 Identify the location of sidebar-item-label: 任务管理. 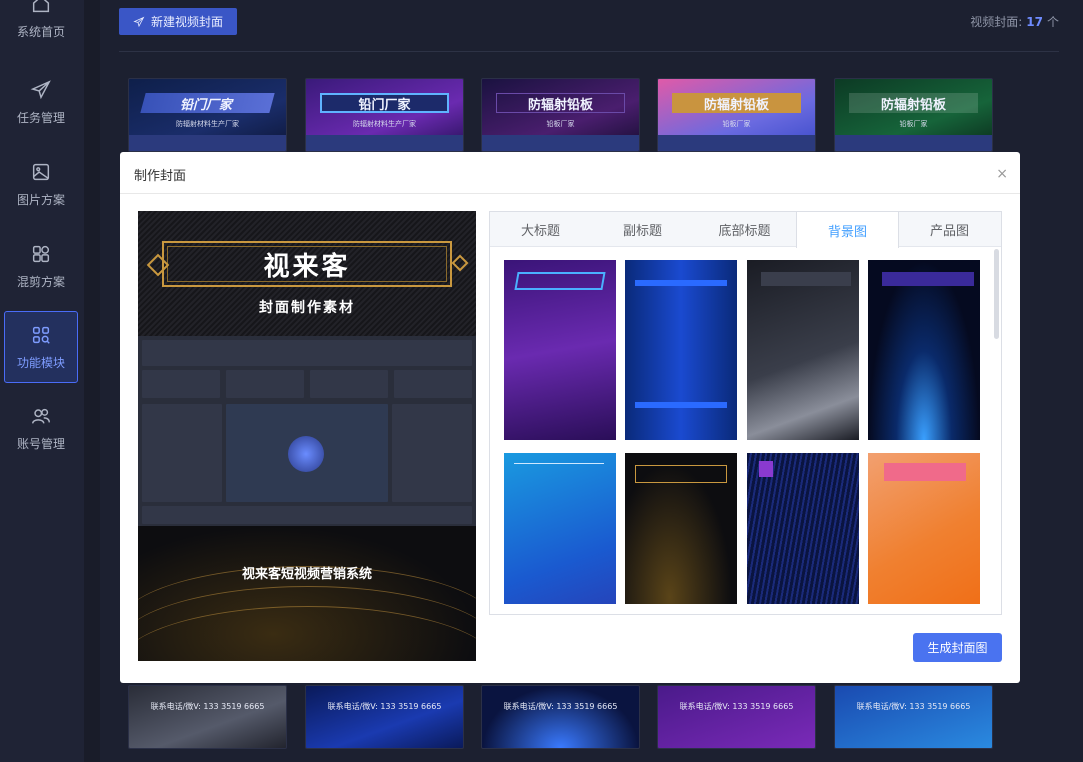
(40, 117).